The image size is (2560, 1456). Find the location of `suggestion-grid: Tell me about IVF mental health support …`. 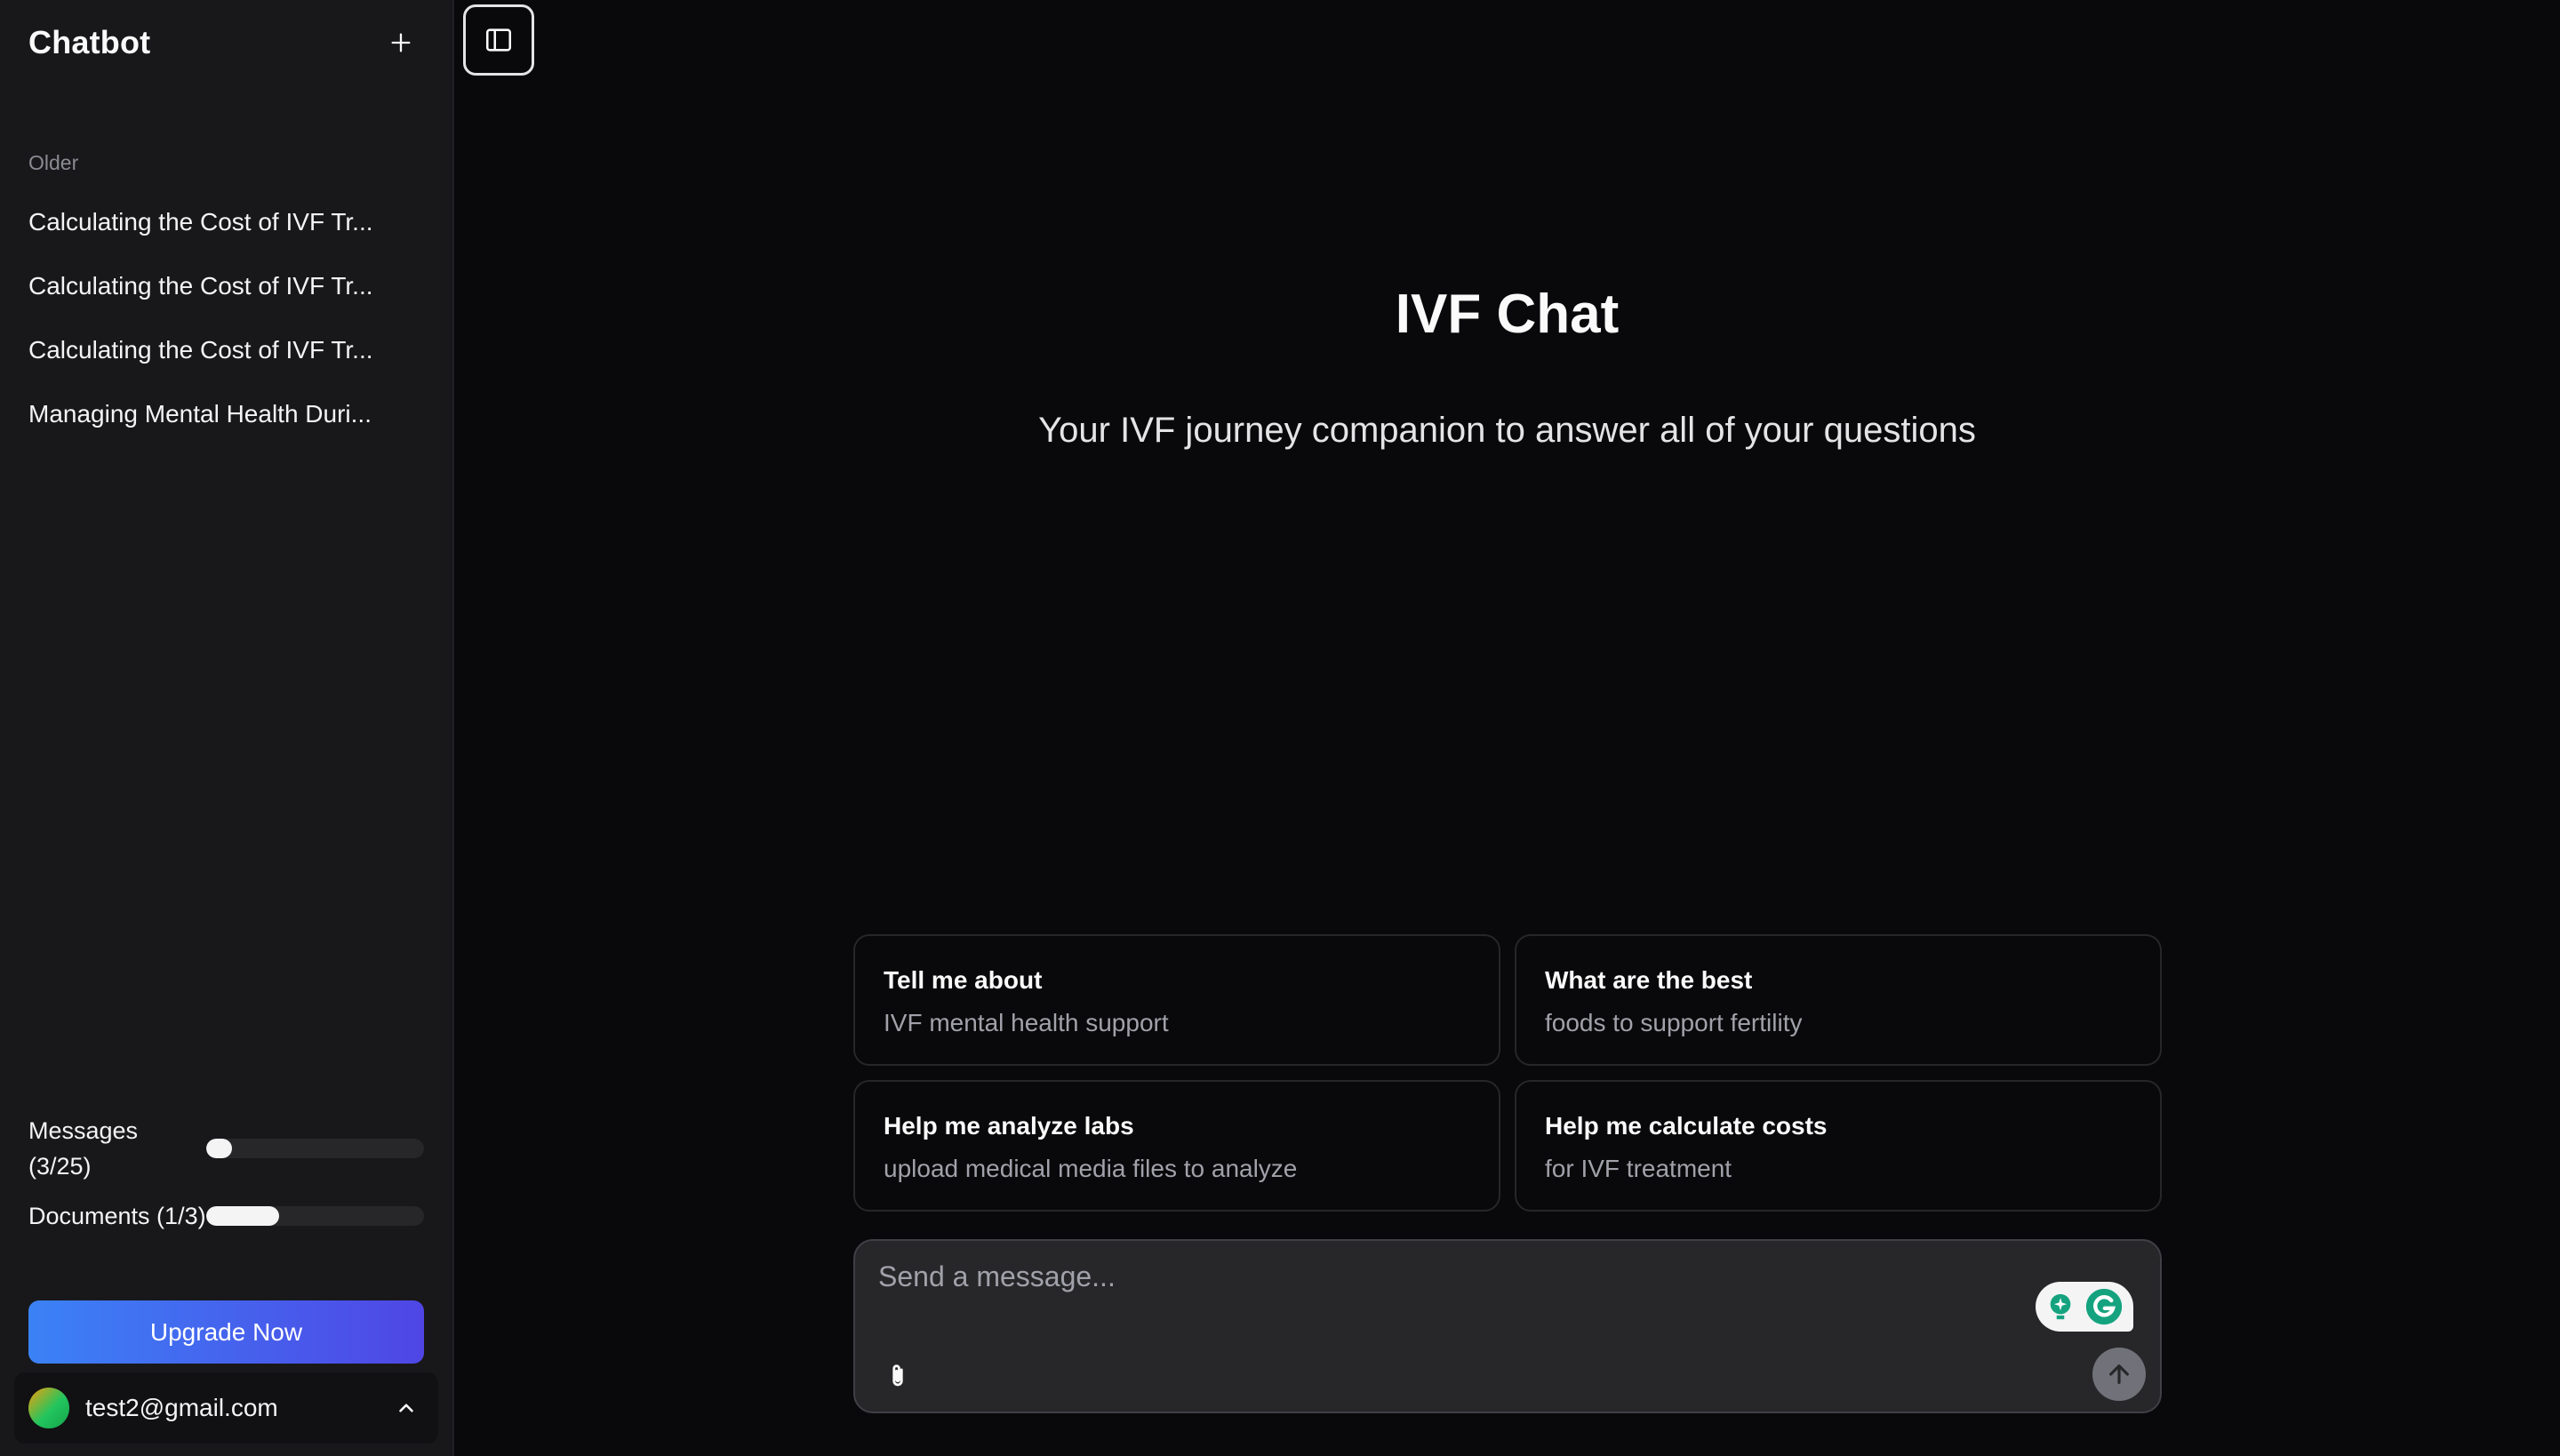

suggestion-grid: Tell me about IVF mental health support … is located at coordinates (1507, 1073).